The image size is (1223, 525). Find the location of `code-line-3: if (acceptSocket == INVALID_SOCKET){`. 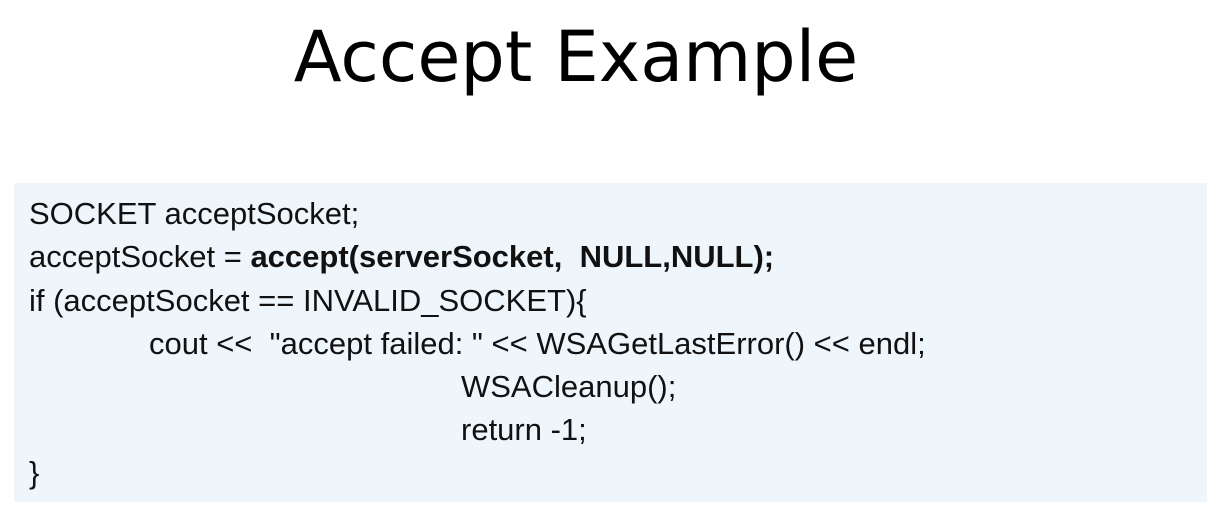

code-line-3: if (acceptSocket == INVALID_SOCKET){ is located at coordinates (308, 300).